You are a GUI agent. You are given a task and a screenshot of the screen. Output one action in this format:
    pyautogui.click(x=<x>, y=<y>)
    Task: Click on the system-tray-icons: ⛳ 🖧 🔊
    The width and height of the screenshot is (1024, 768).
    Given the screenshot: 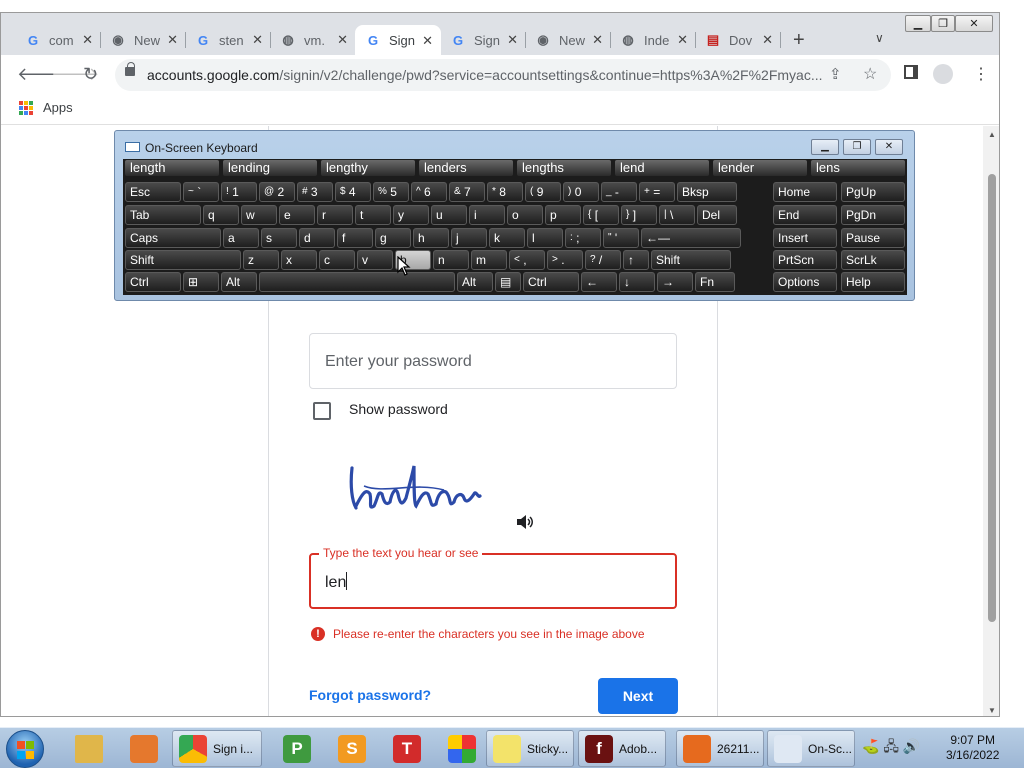 What is the action you would take?
    pyautogui.click(x=891, y=748)
    